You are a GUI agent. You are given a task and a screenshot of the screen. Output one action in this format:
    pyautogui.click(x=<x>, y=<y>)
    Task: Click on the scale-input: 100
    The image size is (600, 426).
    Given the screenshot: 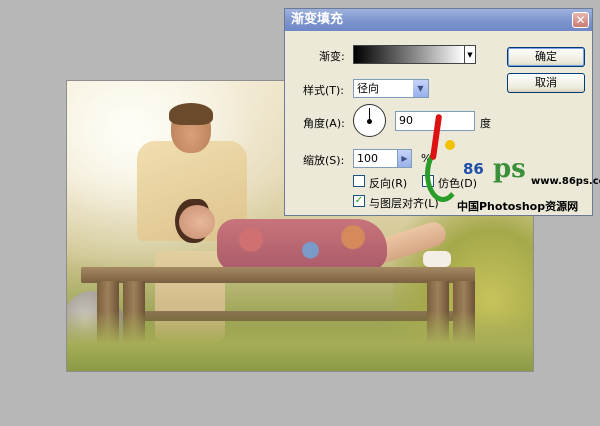 What is the action you would take?
    pyautogui.click(x=375, y=158)
    